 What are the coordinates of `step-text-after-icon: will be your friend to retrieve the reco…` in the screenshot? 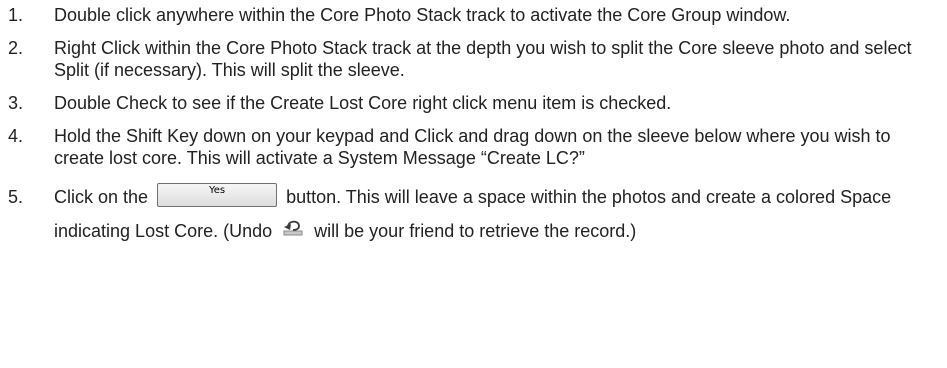 It's located at (475, 231).